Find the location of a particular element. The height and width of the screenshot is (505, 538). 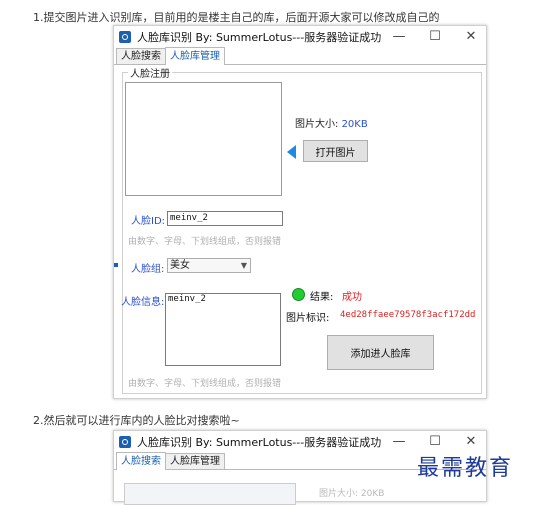

status-led-icon is located at coordinates (298, 294).